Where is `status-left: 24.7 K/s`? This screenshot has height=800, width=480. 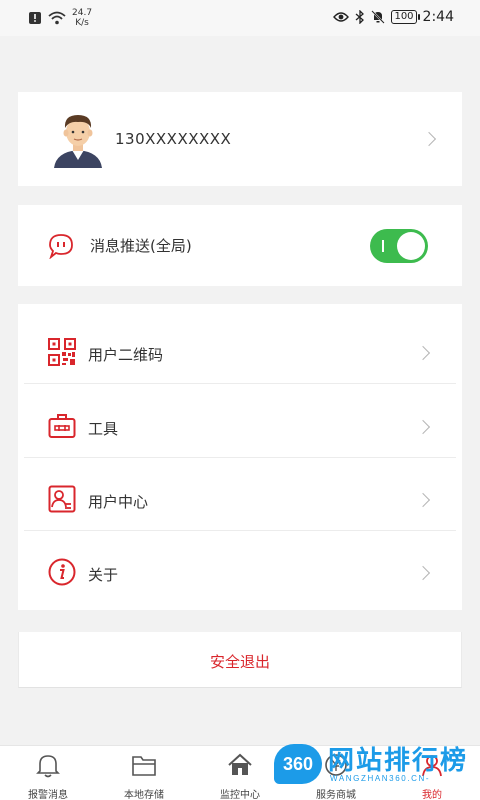 status-left: 24.7 K/s is located at coordinates (60, 18).